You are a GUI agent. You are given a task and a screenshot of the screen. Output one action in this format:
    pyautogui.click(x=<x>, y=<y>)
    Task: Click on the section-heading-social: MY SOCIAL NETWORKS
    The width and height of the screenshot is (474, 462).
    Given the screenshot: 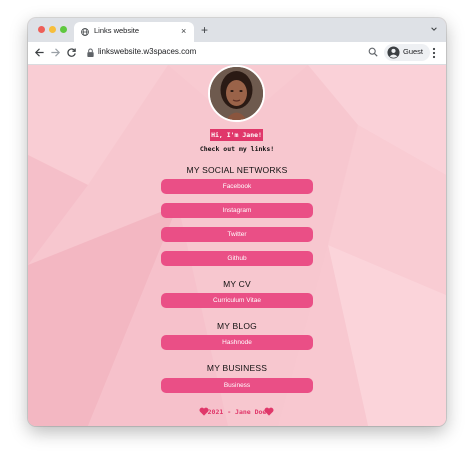 What is the action you would take?
    pyautogui.click(x=237, y=170)
    